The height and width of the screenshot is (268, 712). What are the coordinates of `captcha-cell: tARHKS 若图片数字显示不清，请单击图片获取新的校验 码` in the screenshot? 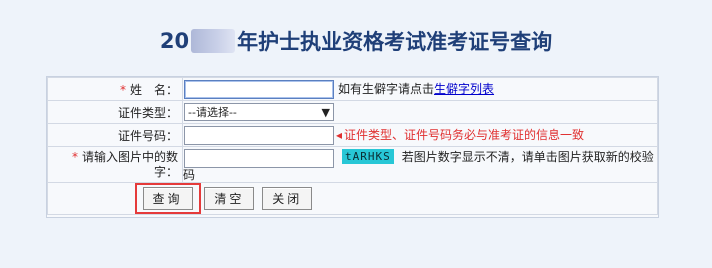 It's located at (420, 164).